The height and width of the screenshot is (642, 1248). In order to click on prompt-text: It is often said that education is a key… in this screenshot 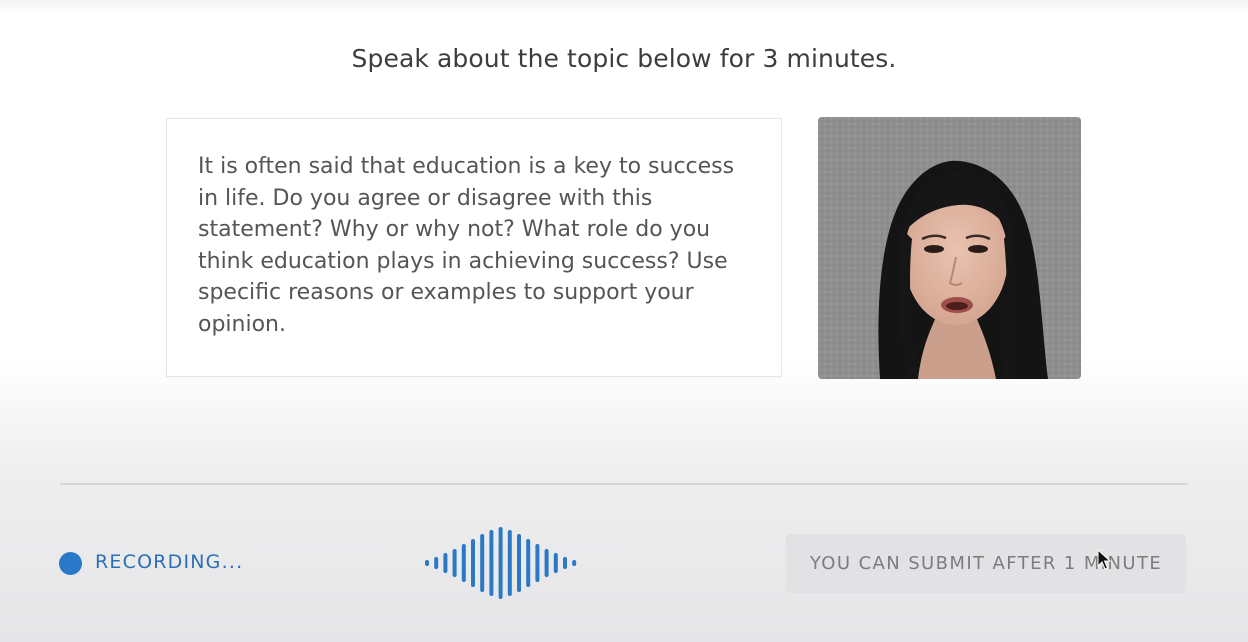, I will do `click(466, 245)`.